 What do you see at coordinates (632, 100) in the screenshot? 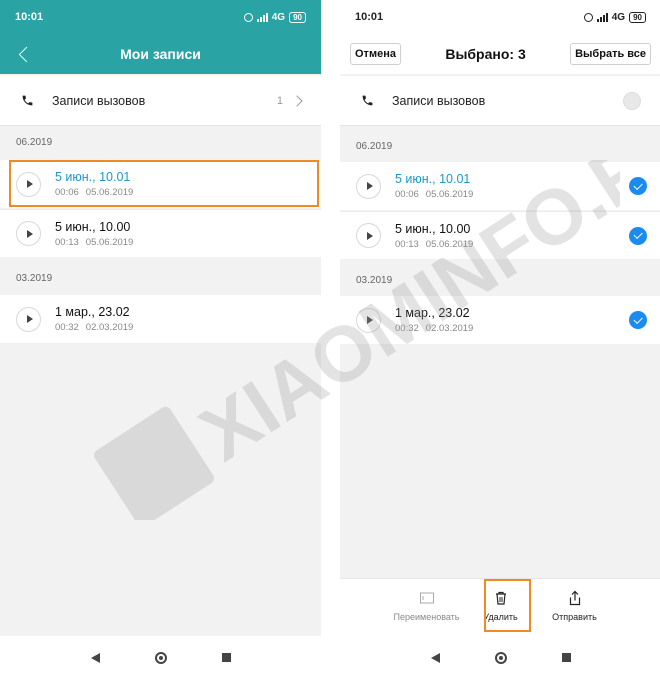
I see `unchecked-circle-icon` at bounding box center [632, 100].